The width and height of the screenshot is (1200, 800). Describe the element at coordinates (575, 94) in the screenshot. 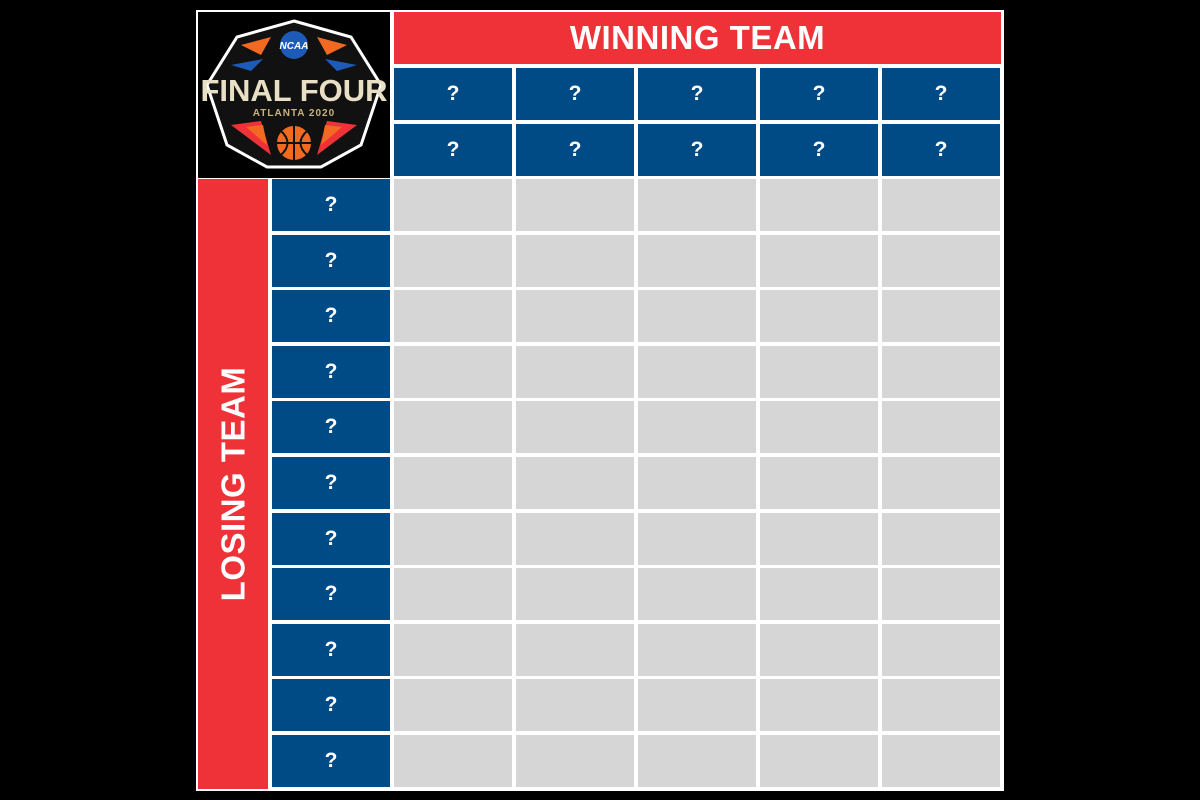

I see `winning-digit-1-2: ?` at that location.